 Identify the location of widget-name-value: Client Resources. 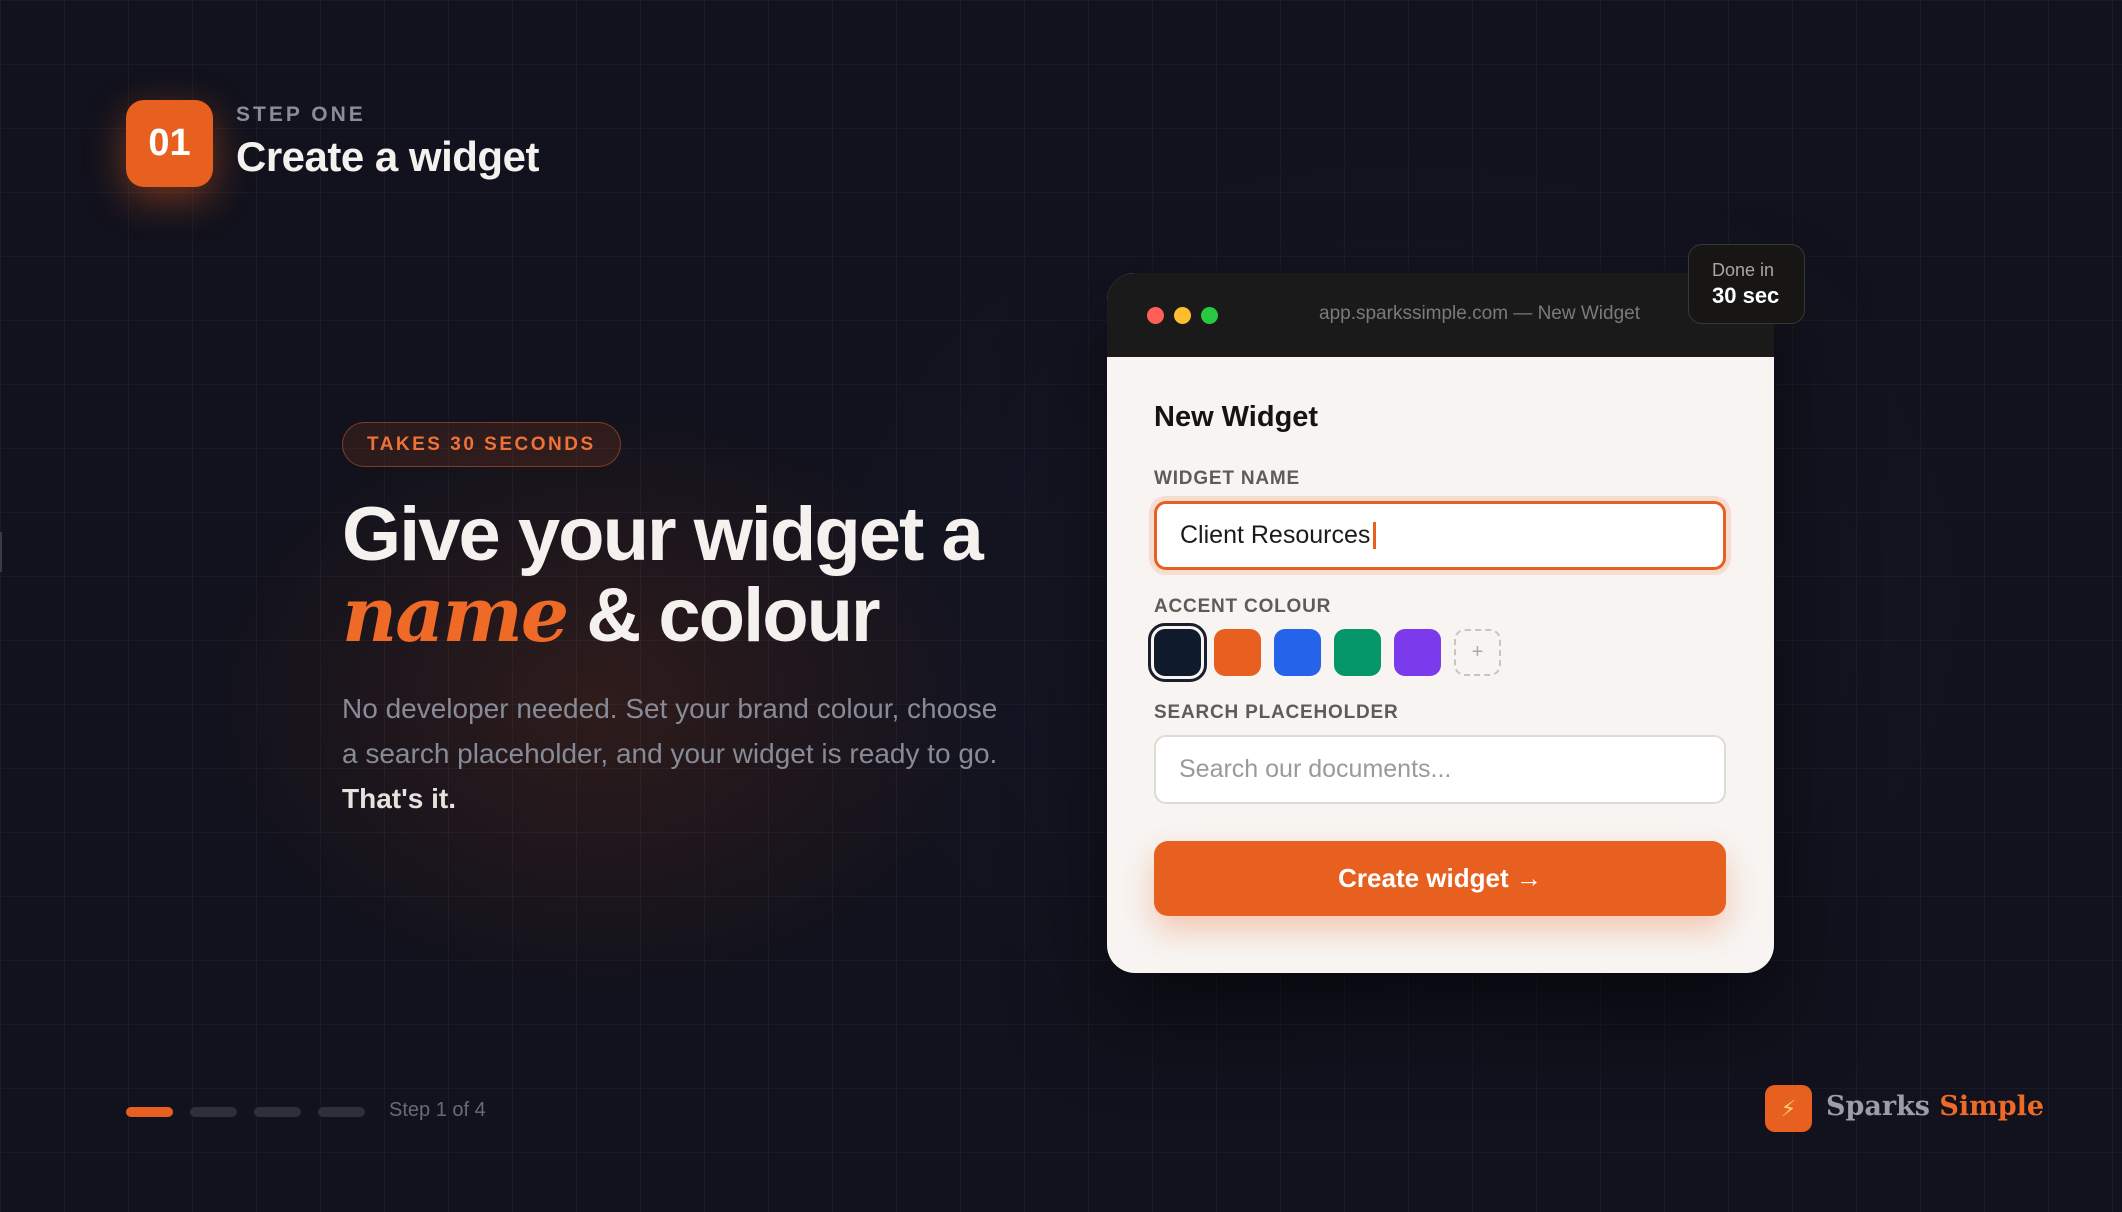
(1275, 535).